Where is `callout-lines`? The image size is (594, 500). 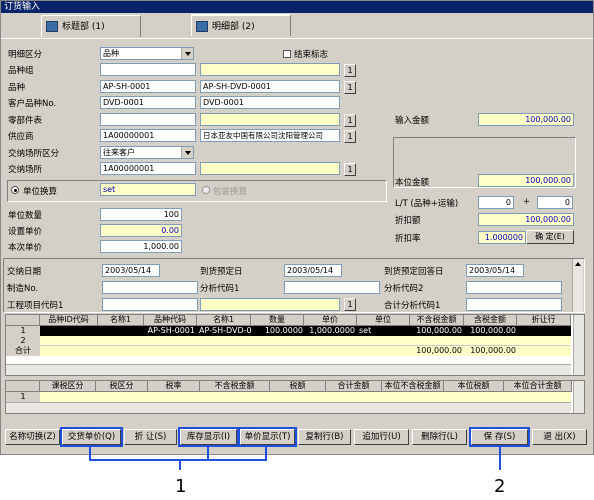 callout-lines is located at coordinates (295, 457).